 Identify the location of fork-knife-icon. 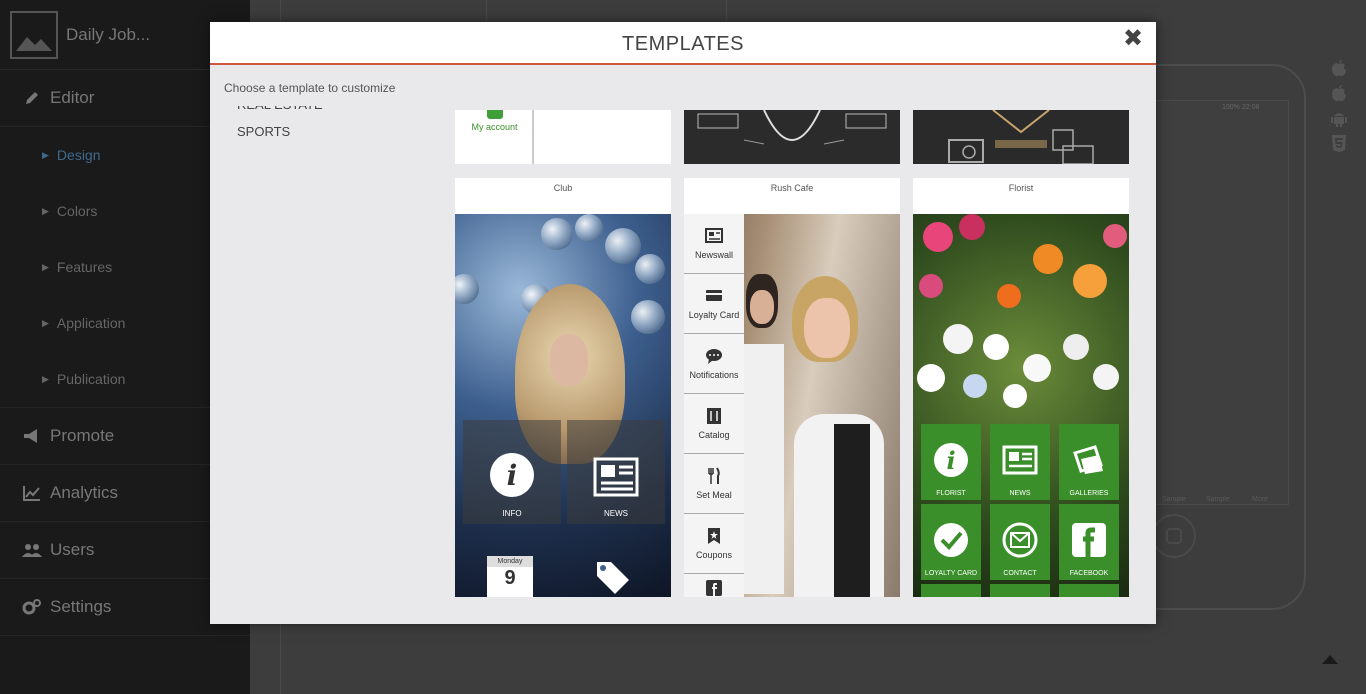
(714, 475).